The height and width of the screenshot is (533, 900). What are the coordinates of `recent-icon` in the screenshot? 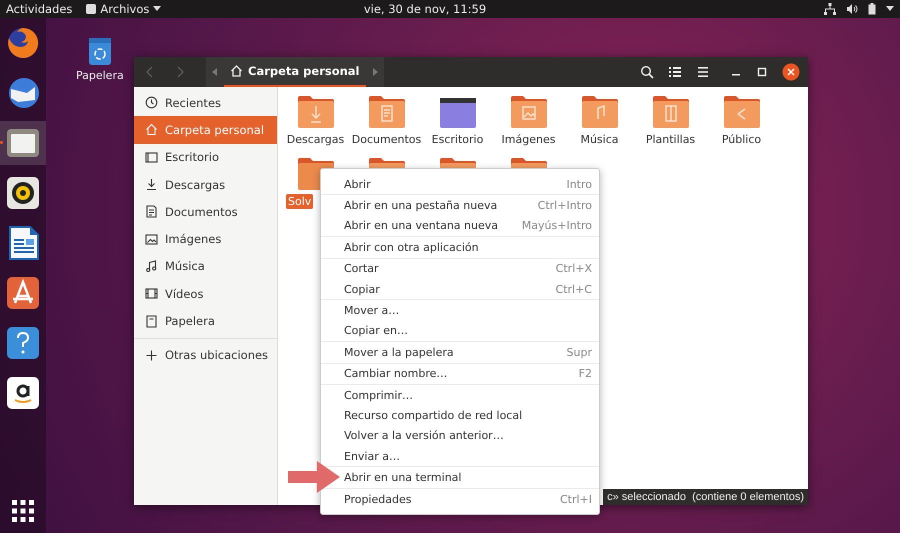 It's located at (151, 103).